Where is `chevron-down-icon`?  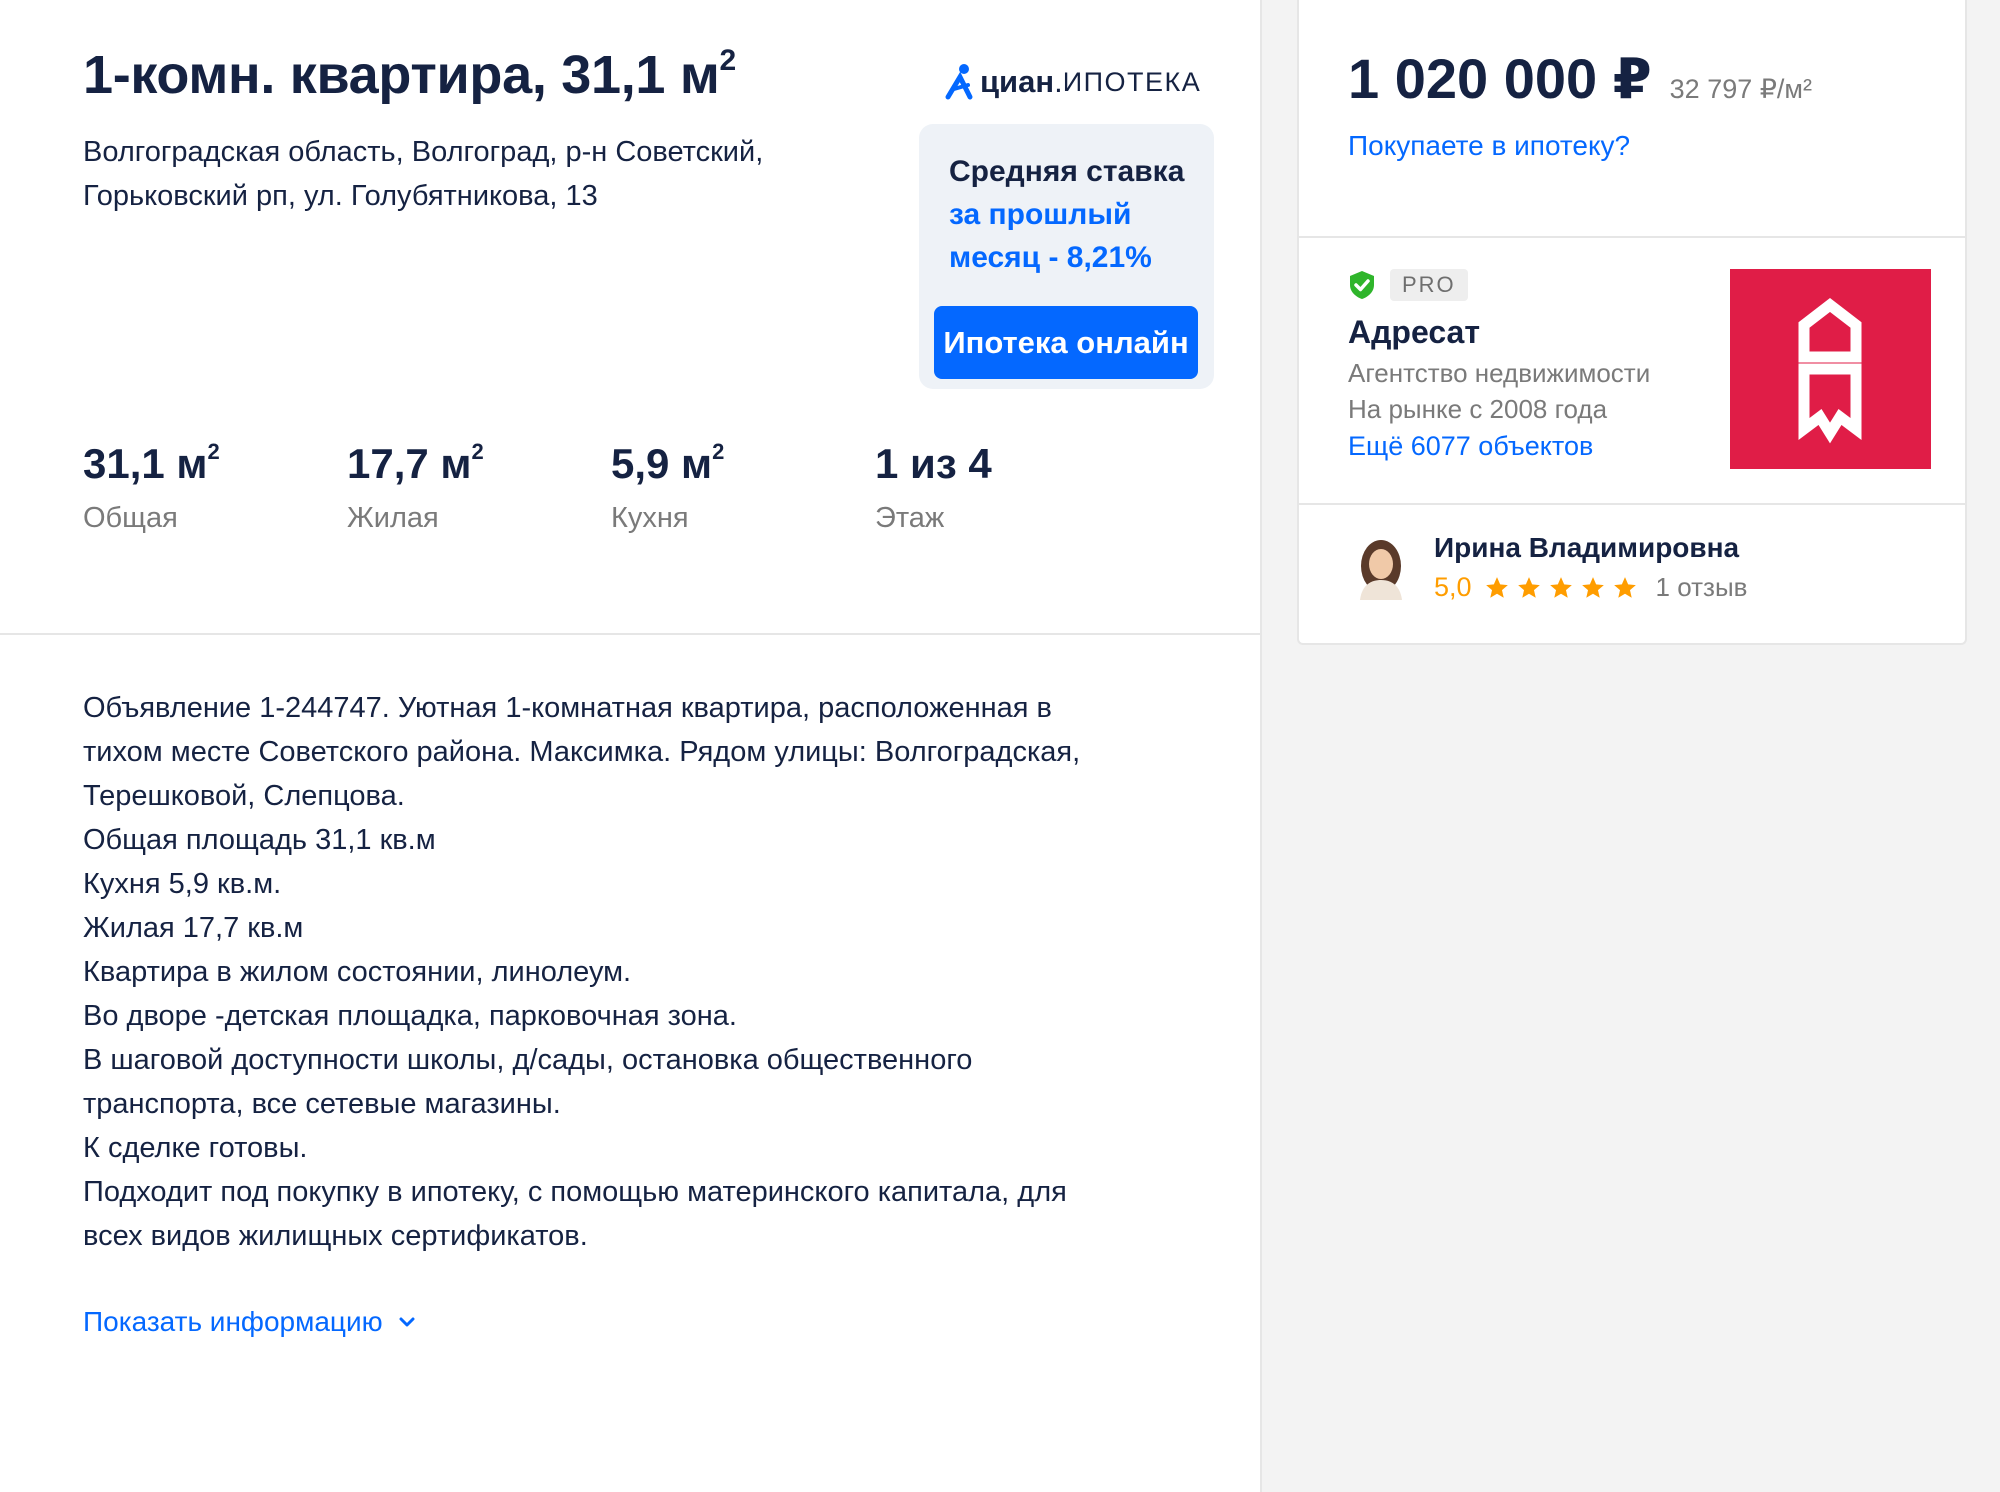
chevron-down-icon is located at coordinates (407, 1322).